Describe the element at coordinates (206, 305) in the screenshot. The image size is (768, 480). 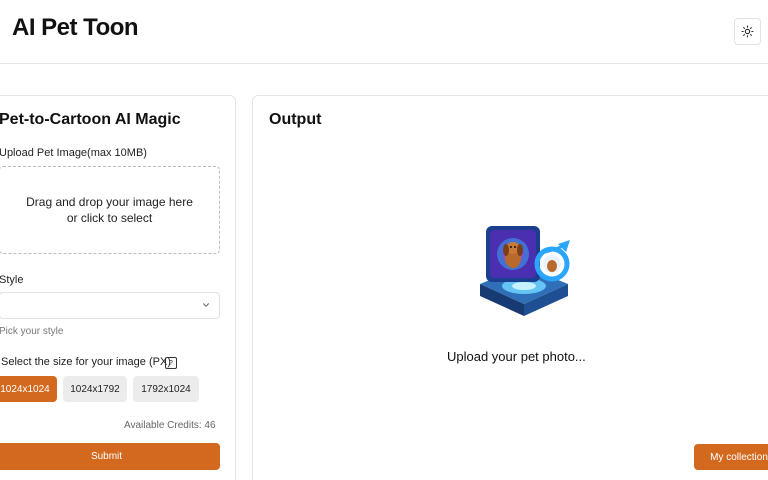
I see `chevron-down-icon` at that location.